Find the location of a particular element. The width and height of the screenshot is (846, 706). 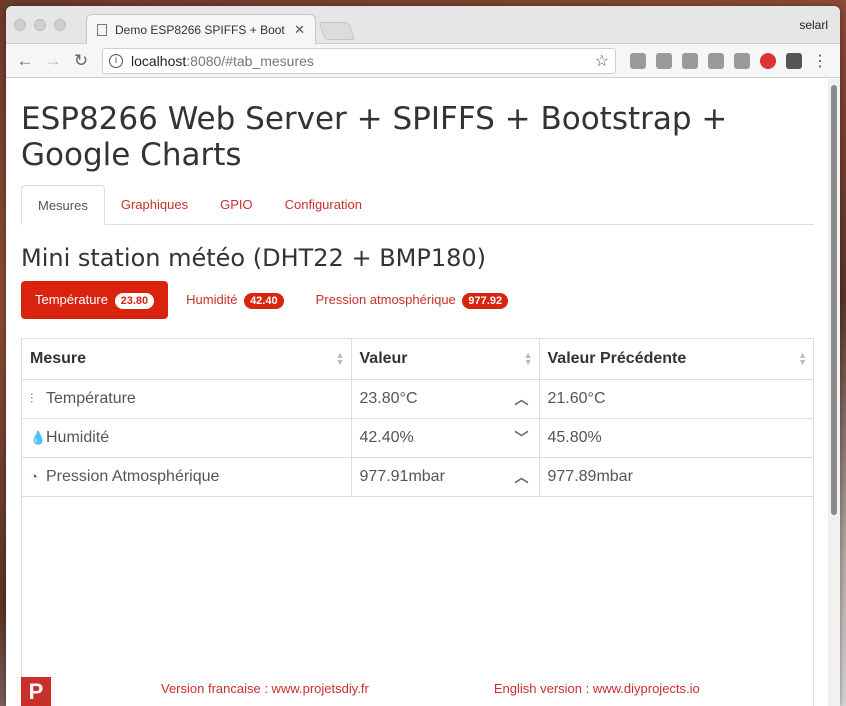

pill-temperature: Température 23.80 is located at coordinates (95, 300).